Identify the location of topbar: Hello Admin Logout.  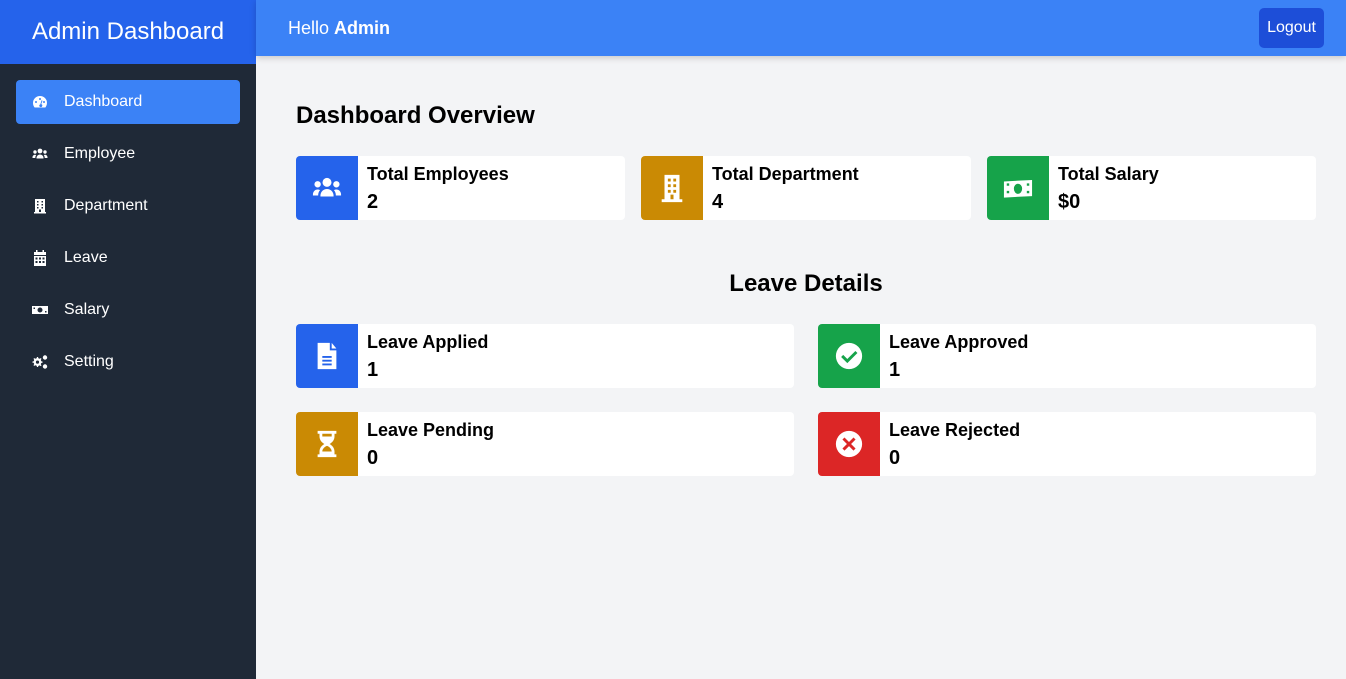
(801, 28).